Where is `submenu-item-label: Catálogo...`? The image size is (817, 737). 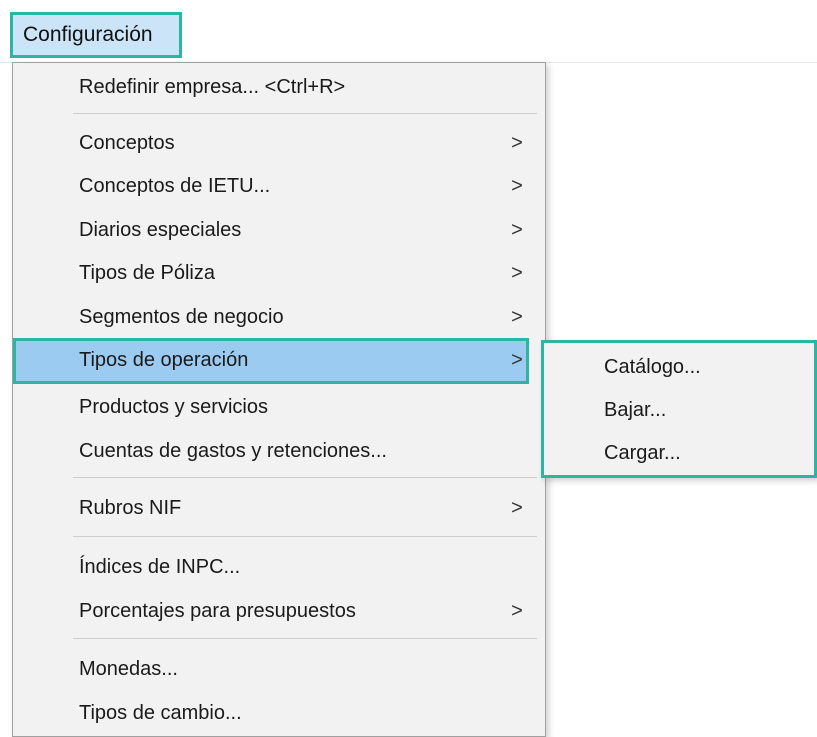 submenu-item-label: Catálogo... is located at coordinates (652, 367).